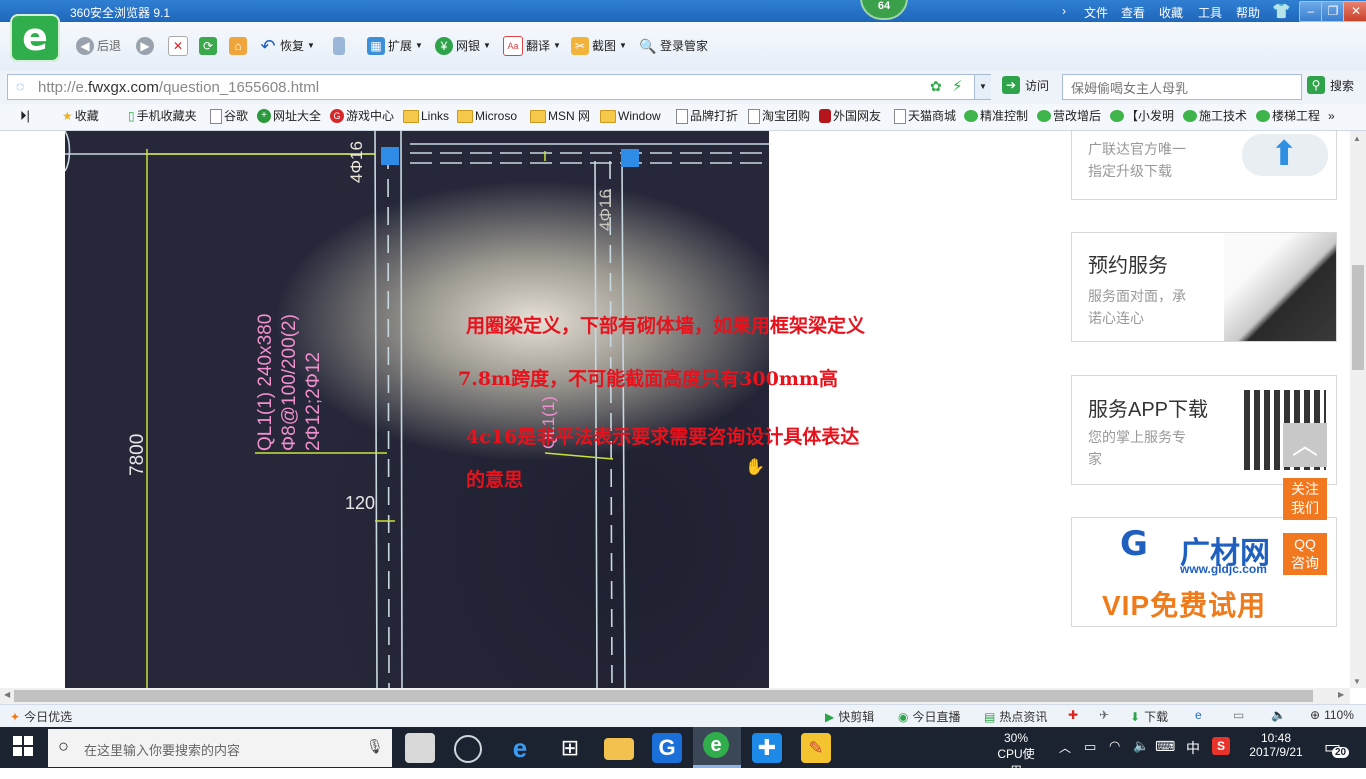  What do you see at coordinates (849, 716) in the screenshot?
I see `quick-edit: ▶ 快剪辑` at bounding box center [849, 716].